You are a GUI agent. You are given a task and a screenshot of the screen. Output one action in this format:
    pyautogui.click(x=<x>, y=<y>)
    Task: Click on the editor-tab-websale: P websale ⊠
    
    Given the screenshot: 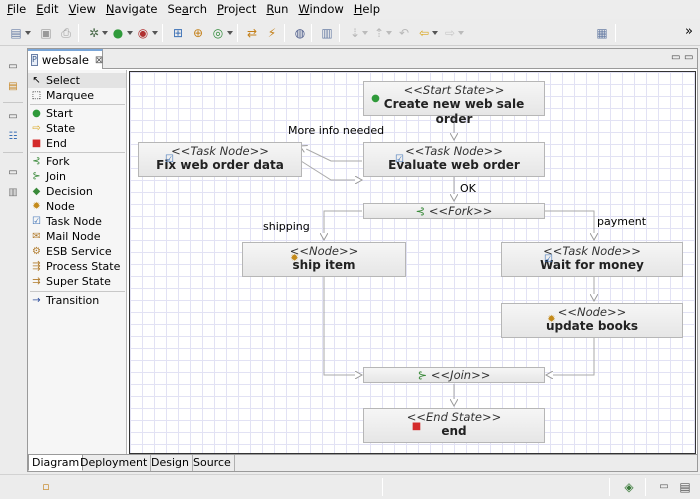 What is the action you would take?
    pyautogui.click(x=65, y=59)
    